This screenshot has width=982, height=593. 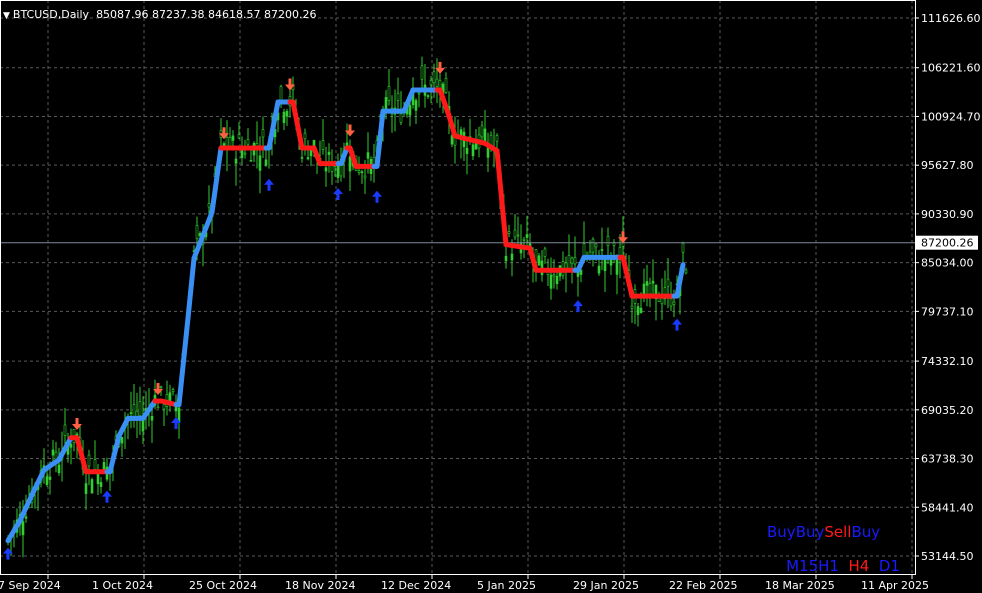 I want to click on y-tick-label: 85034.00, so click(x=947, y=263).